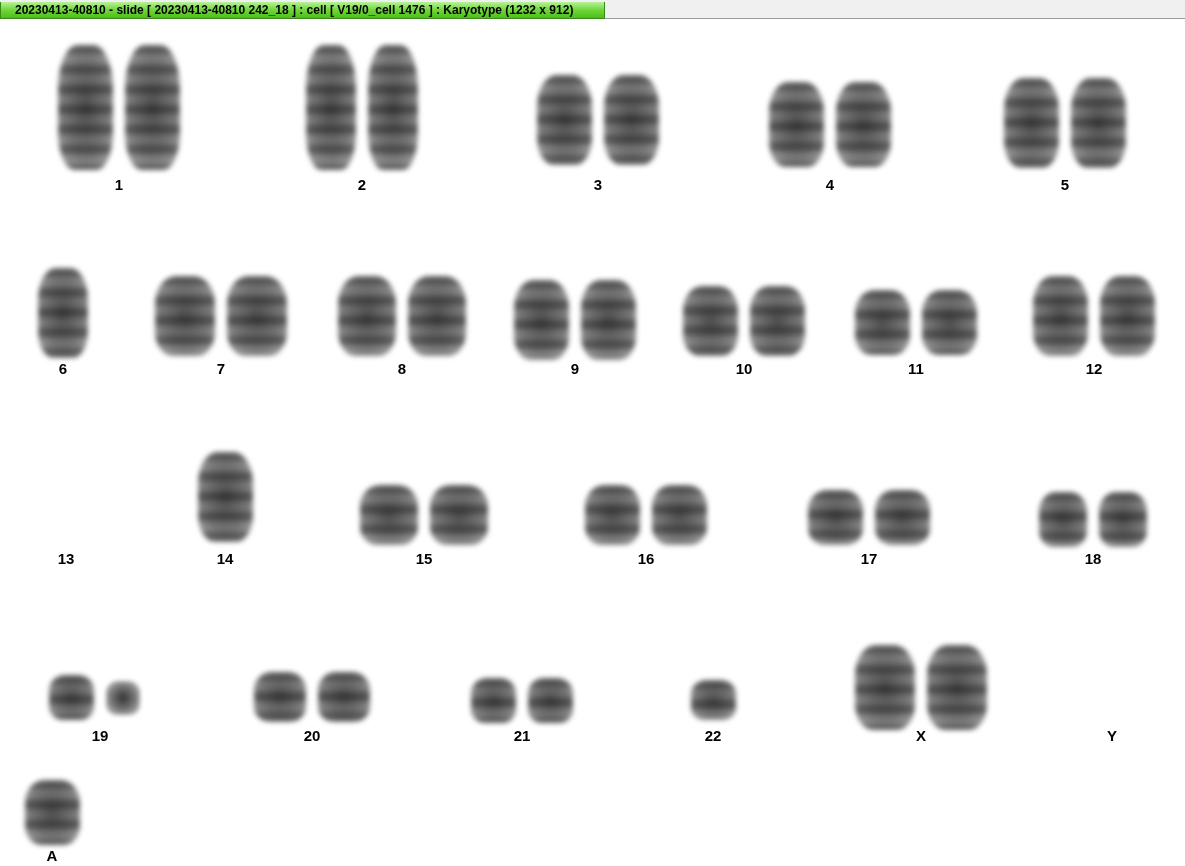 The height and width of the screenshot is (866, 1185). I want to click on chromosome-label: 5, so click(1065, 184).